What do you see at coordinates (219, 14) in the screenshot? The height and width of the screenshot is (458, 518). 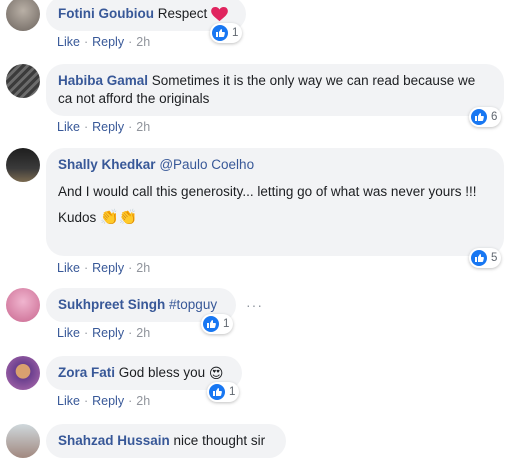 I see `red-heart-emoji` at bounding box center [219, 14].